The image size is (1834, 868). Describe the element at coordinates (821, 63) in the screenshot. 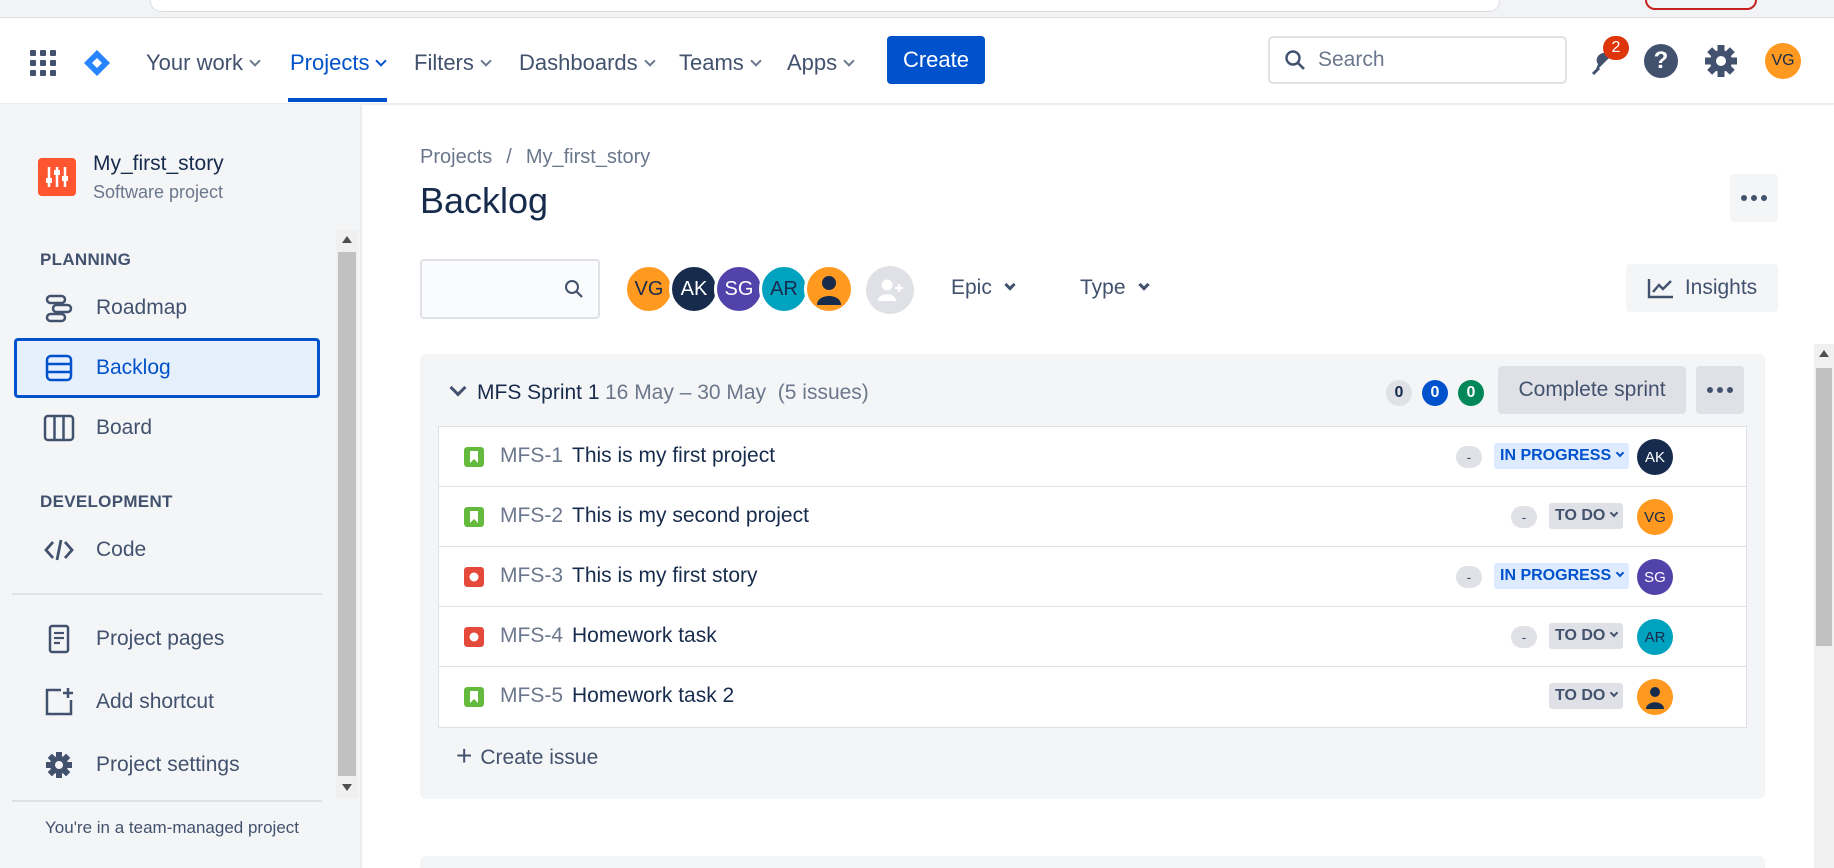

I see `nav-apps: Apps` at that location.